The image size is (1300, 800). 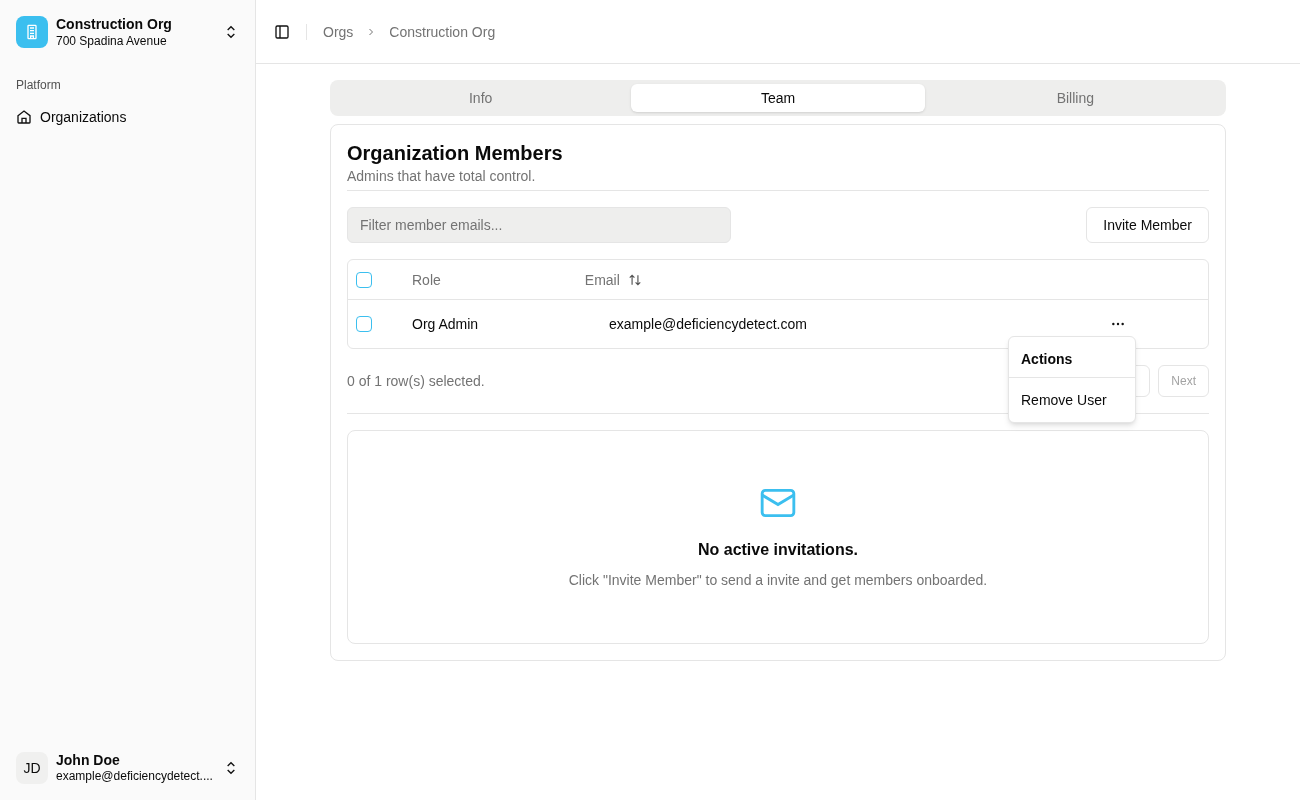 I want to click on column-header: Role, so click(x=426, y=280).